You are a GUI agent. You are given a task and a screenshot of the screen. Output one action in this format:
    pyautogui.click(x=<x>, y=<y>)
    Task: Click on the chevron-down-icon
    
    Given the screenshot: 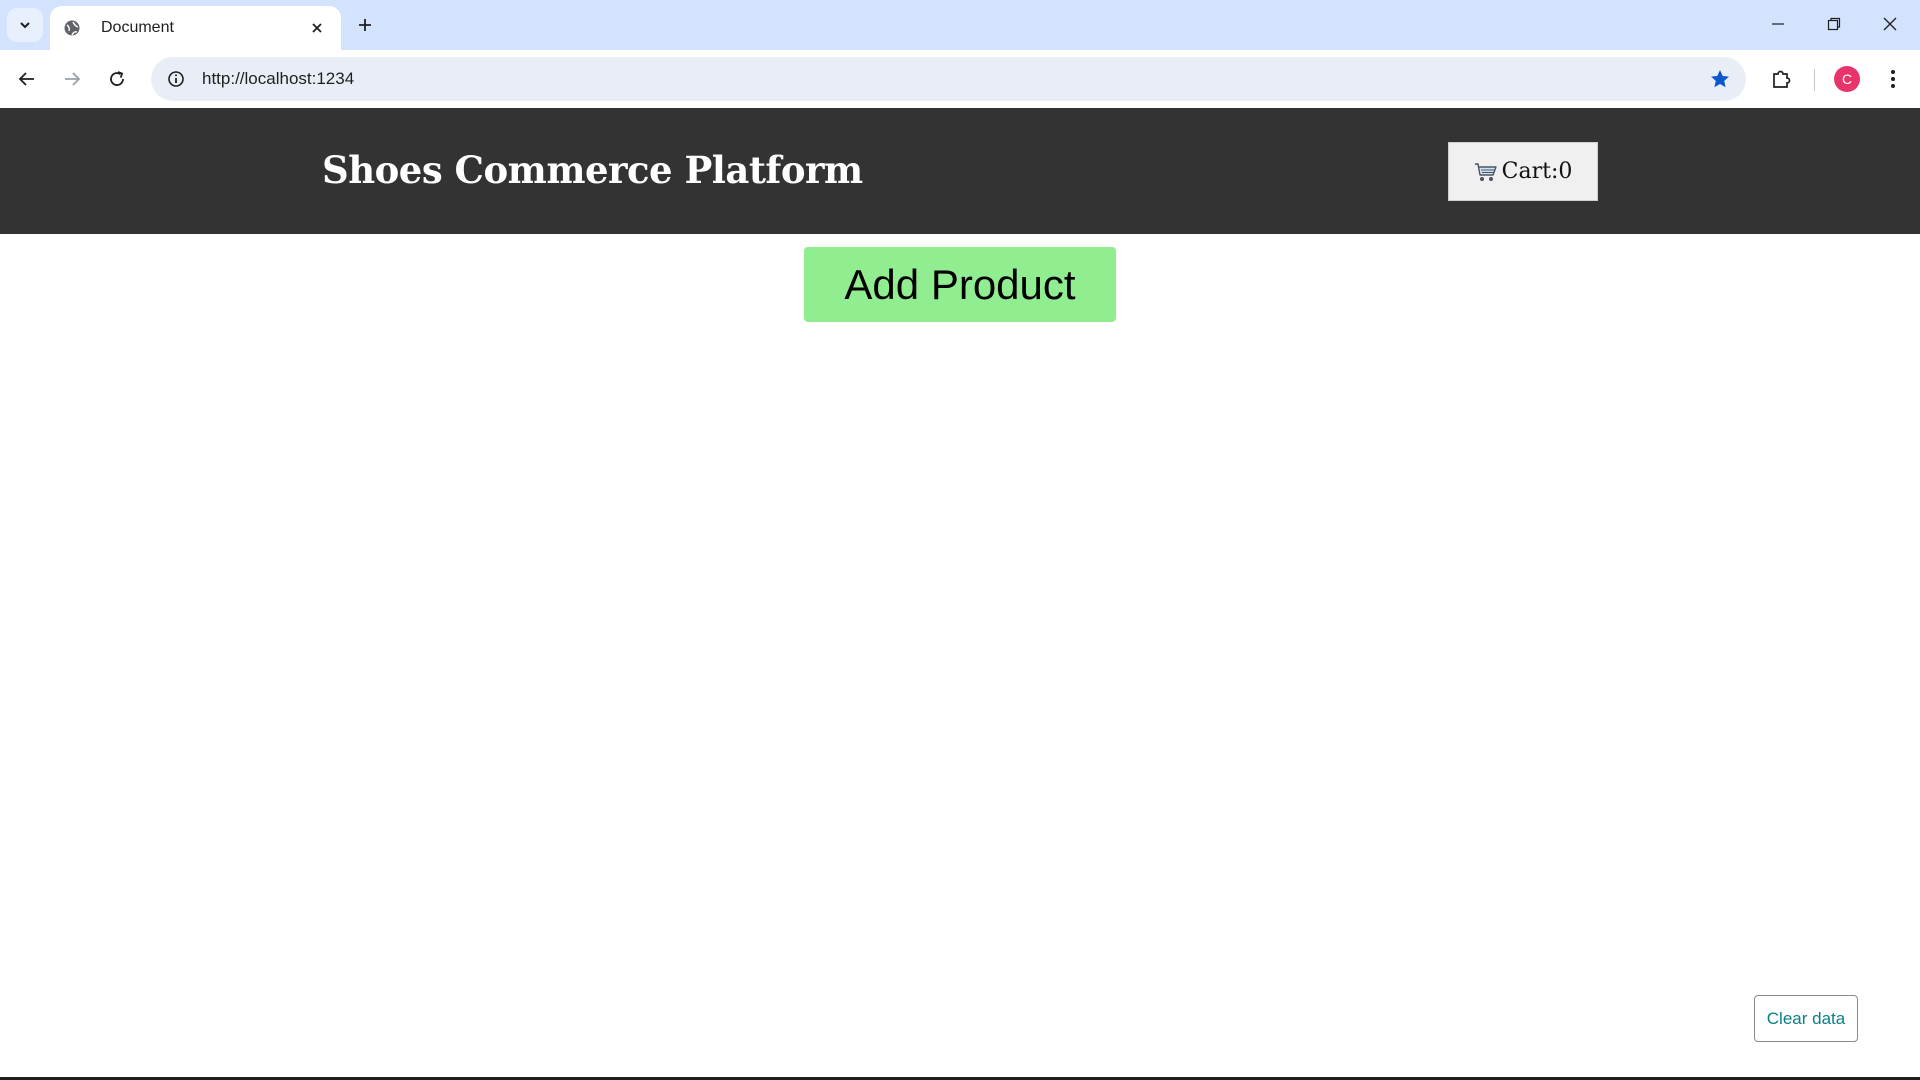 What is the action you would take?
    pyautogui.click(x=25, y=25)
    